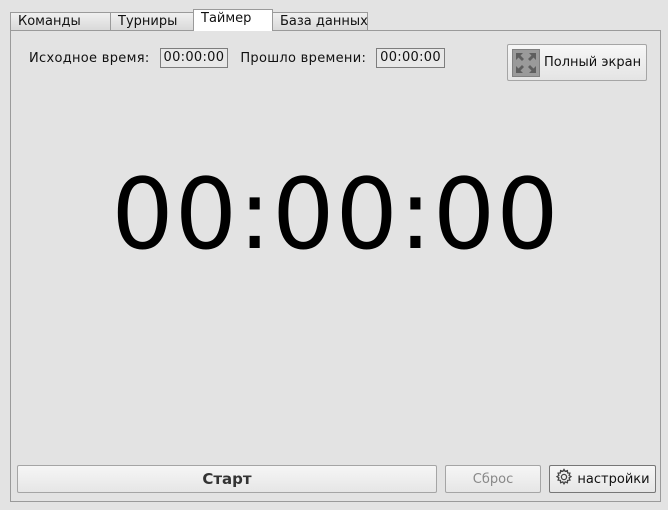 The width and height of the screenshot is (668, 510). Describe the element at coordinates (526, 62) in the screenshot. I see `fullscreen-icon` at that location.